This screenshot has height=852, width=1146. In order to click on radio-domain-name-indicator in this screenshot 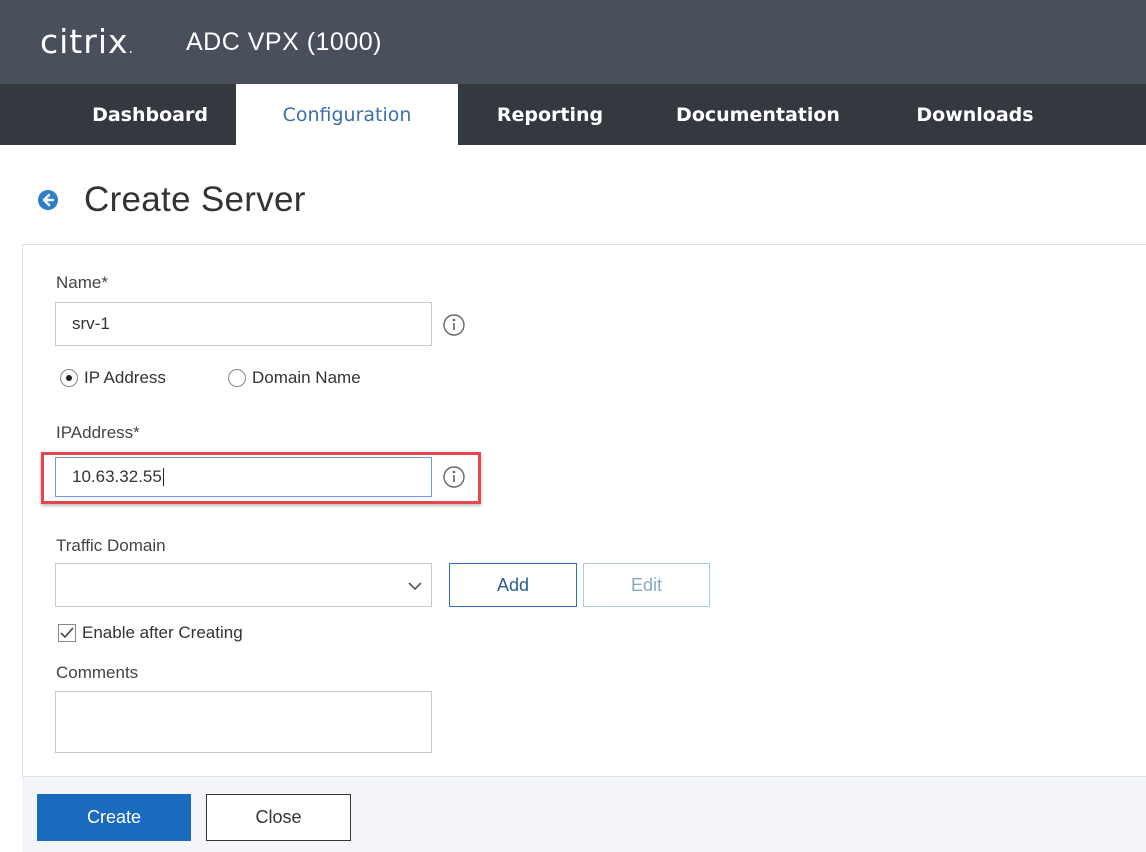, I will do `click(237, 378)`.